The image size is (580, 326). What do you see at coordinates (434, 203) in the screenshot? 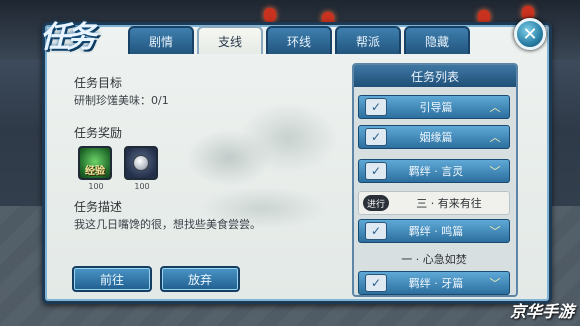
I see `task-item-active: 进行 三 · 有来有往` at bounding box center [434, 203].